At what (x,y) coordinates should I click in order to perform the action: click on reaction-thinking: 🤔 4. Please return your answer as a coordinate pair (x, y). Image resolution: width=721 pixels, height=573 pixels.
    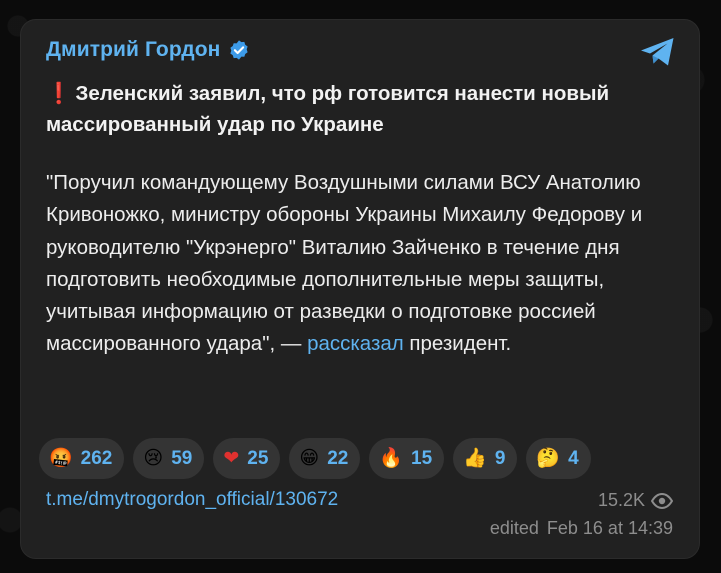
    Looking at the image, I should click on (558, 458).